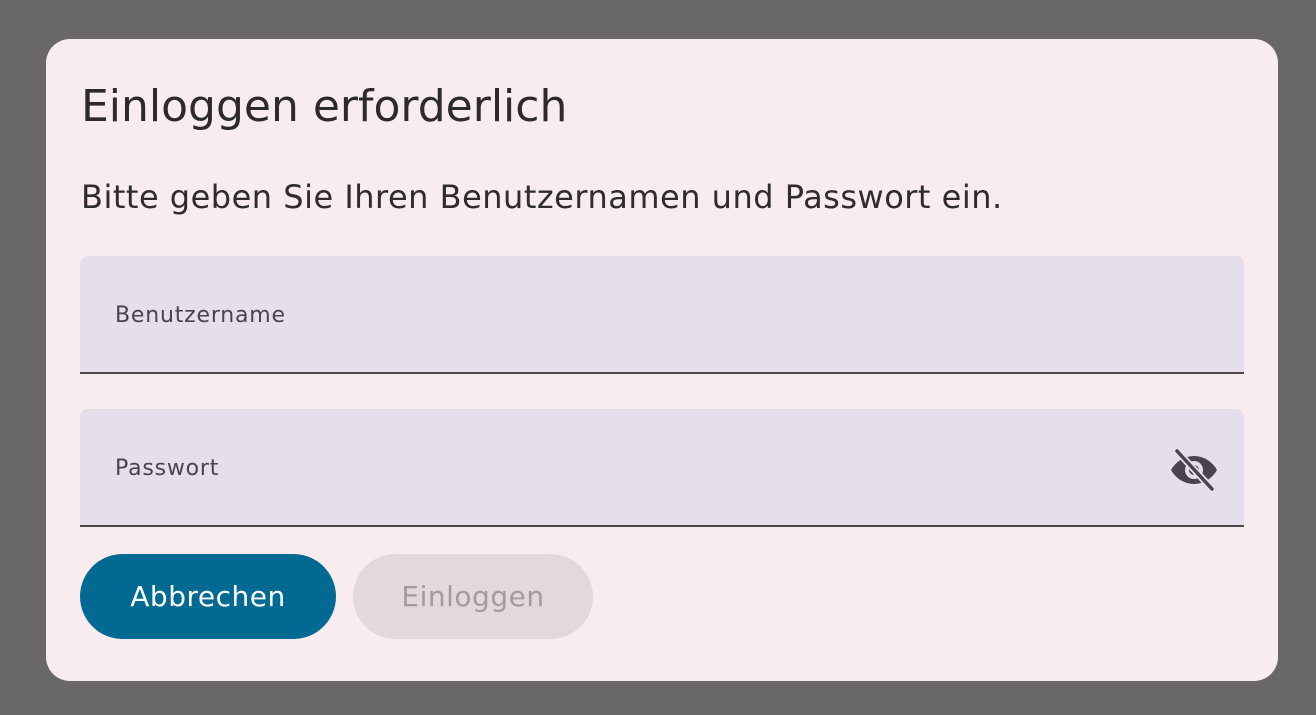  What do you see at coordinates (1194, 470) in the screenshot?
I see `visibility-off-icon` at bounding box center [1194, 470].